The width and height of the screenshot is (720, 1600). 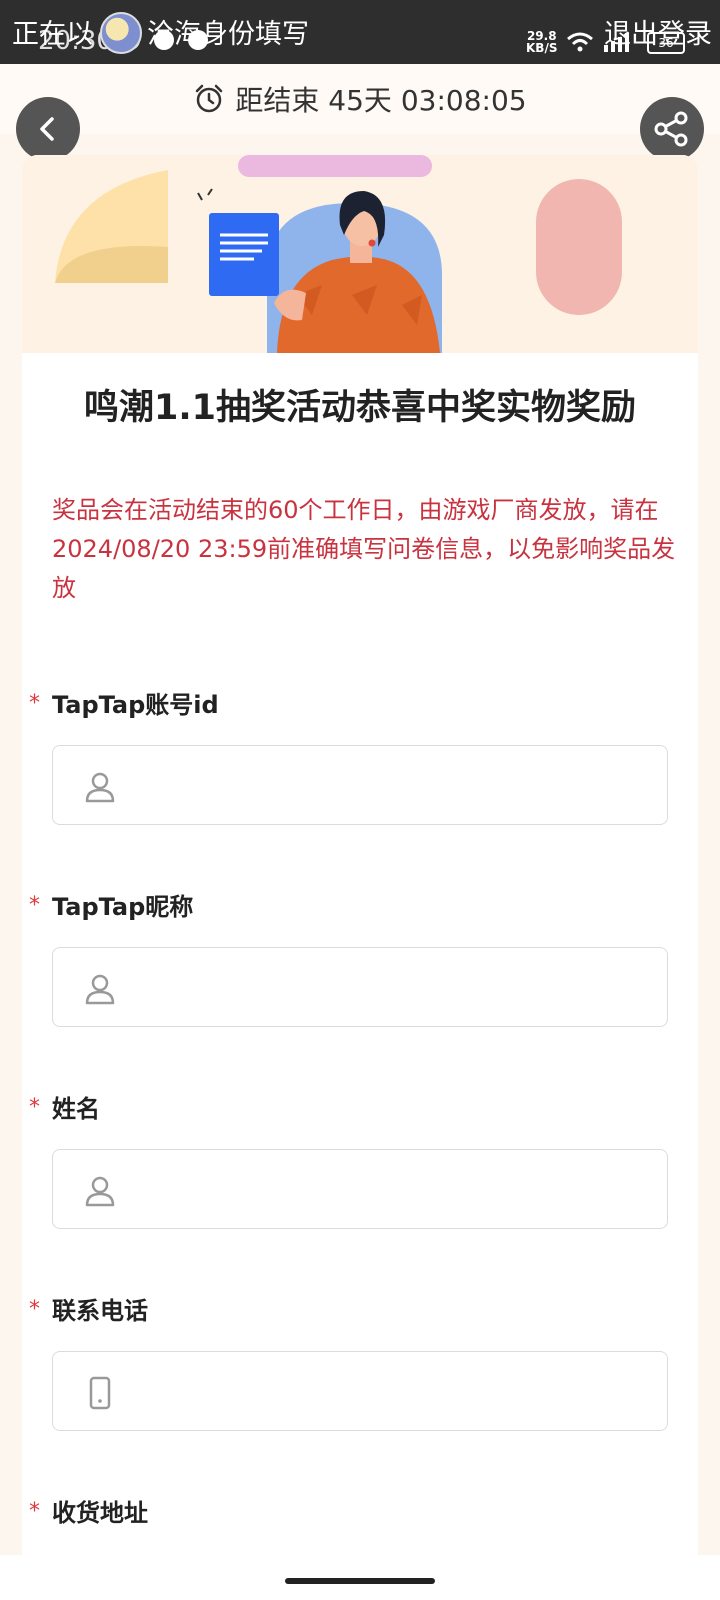 I want to click on net-speed: 29.8 KB/S, so click(x=541, y=42).